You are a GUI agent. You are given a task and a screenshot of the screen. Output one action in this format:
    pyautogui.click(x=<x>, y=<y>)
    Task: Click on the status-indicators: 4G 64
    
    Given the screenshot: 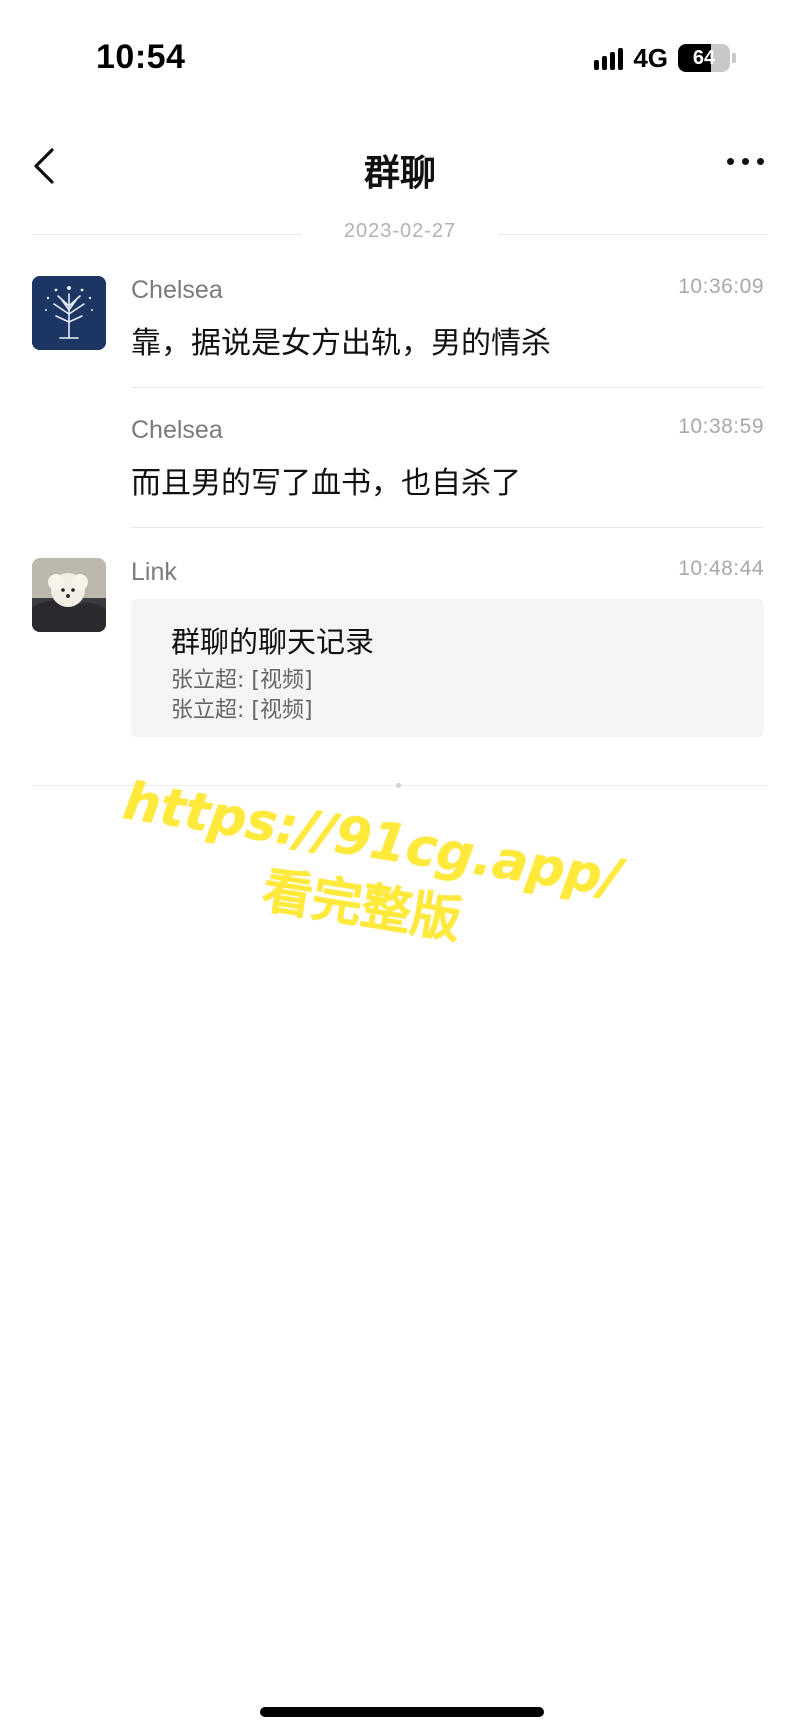 What is the action you would take?
    pyautogui.click(x=665, y=58)
    